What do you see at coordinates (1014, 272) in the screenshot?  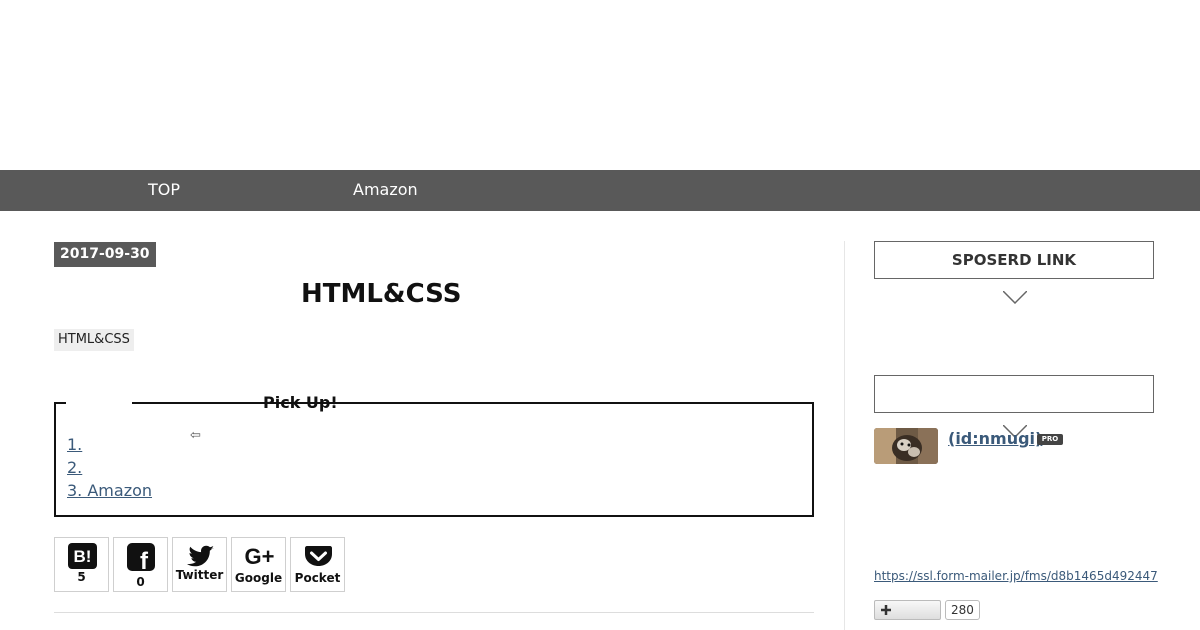 I see `sponsored-link-heading: SPOSERD LINK` at bounding box center [1014, 272].